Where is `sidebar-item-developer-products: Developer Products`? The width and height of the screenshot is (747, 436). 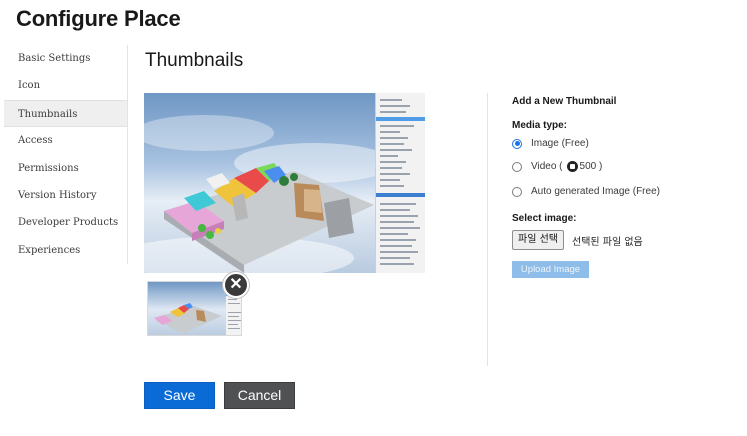
sidebar-item-developer-products: Developer Products is located at coordinates (65, 222).